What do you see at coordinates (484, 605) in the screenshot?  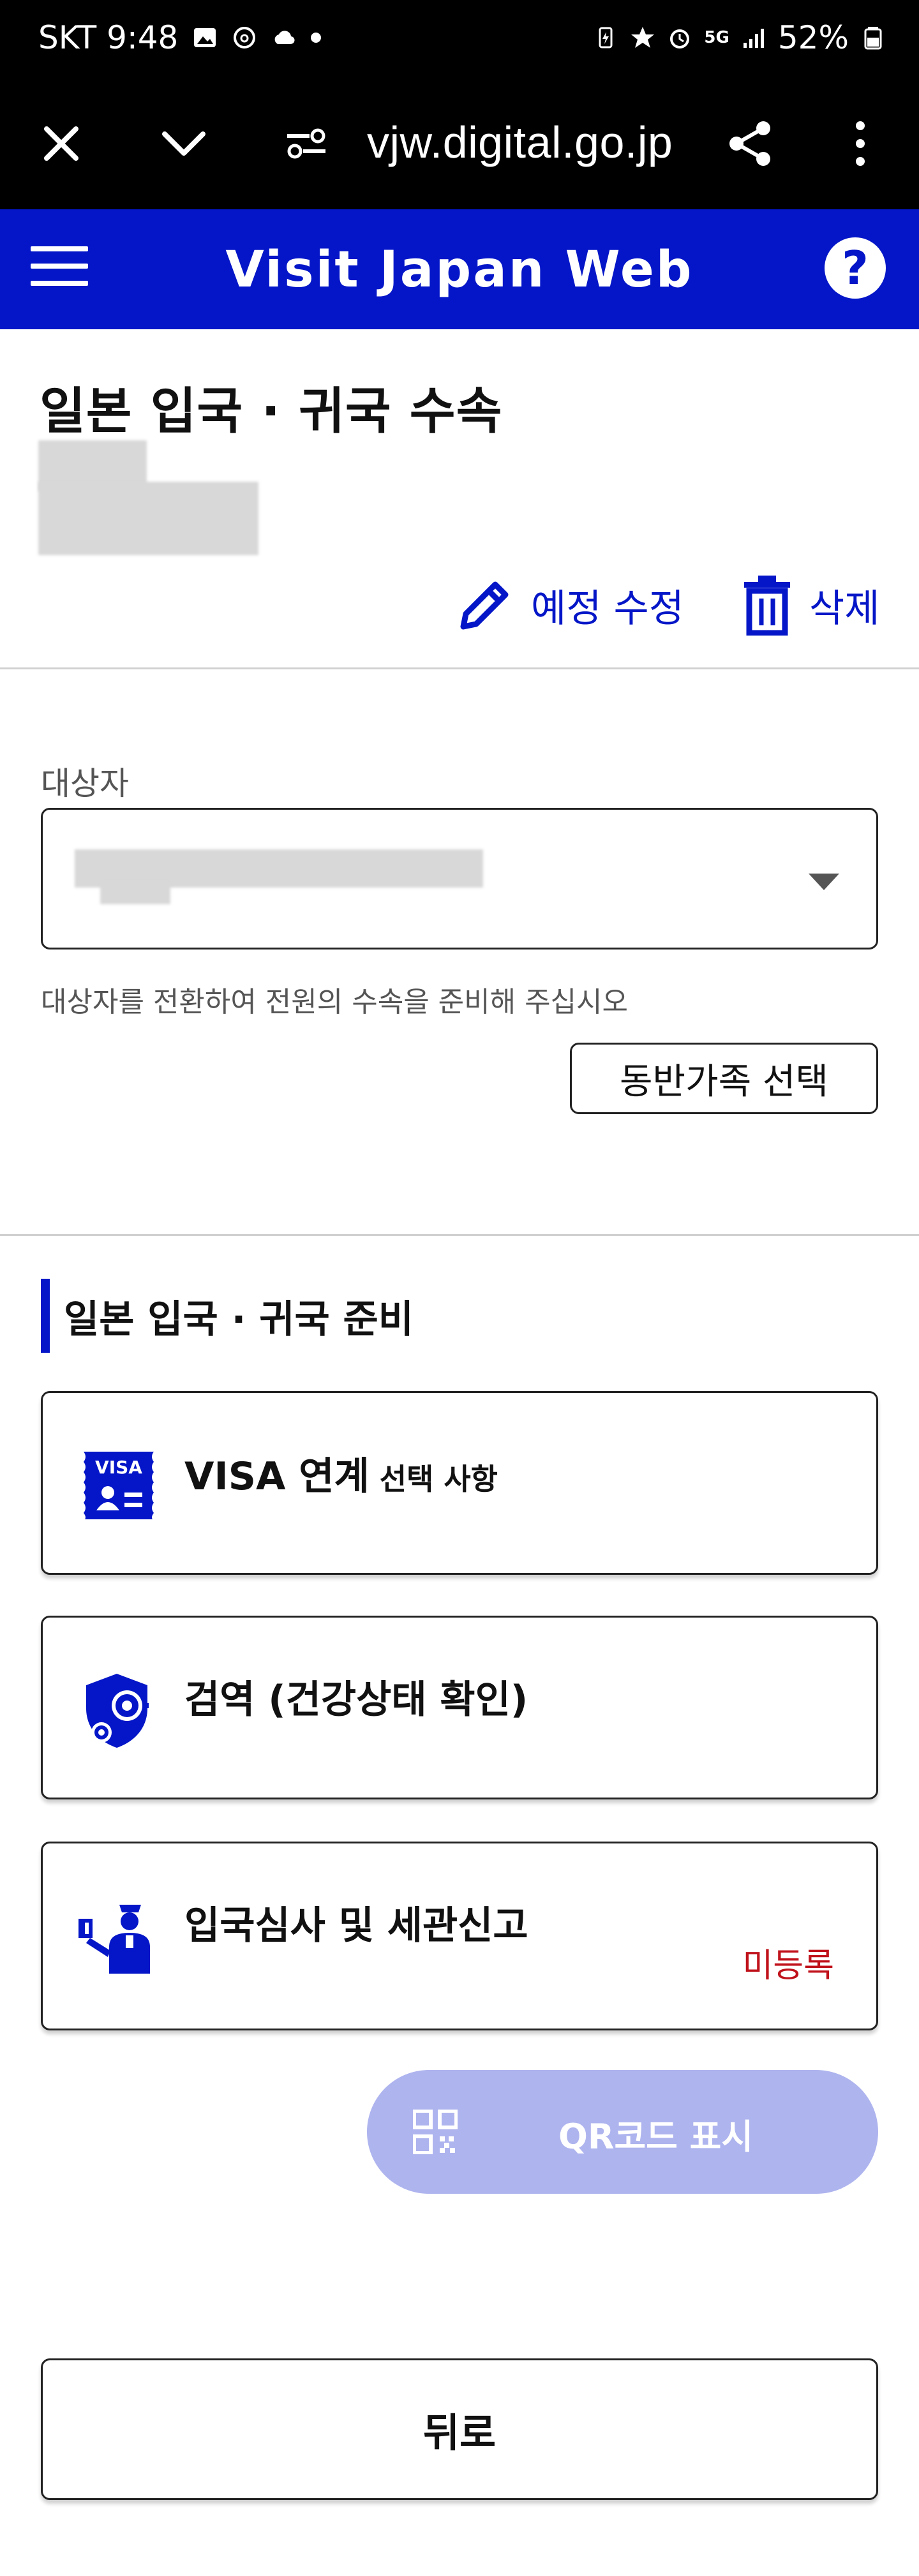 I see `pencil-icon` at bounding box center [484, 605].